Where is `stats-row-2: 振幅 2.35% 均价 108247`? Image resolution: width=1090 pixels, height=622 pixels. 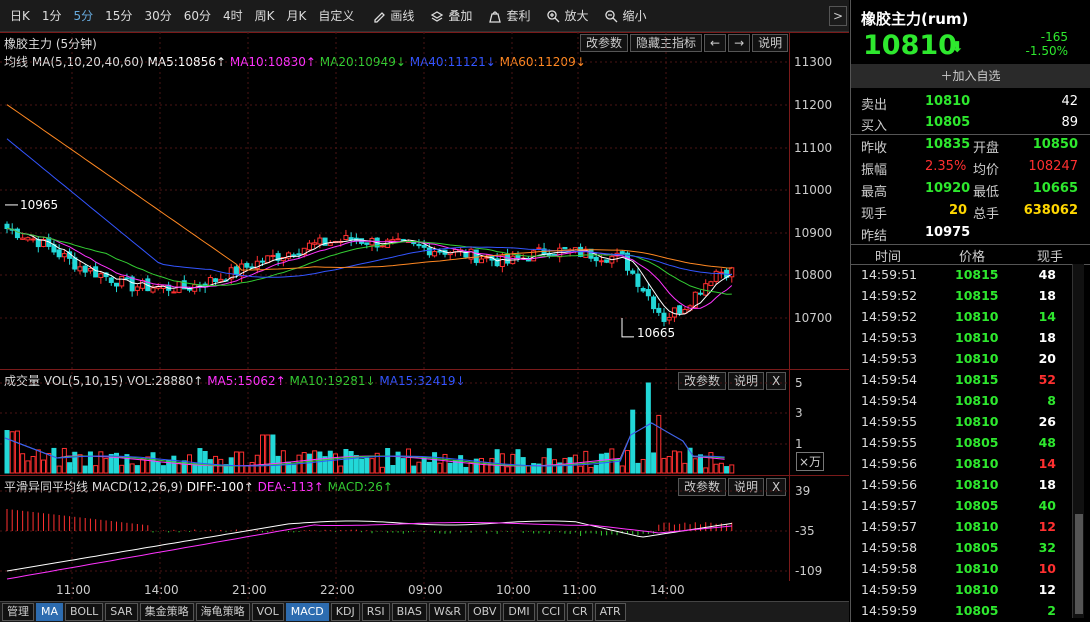 stats-row-2: 振幅 2.35% 均价 108247 is located at coordinates (970, 167).